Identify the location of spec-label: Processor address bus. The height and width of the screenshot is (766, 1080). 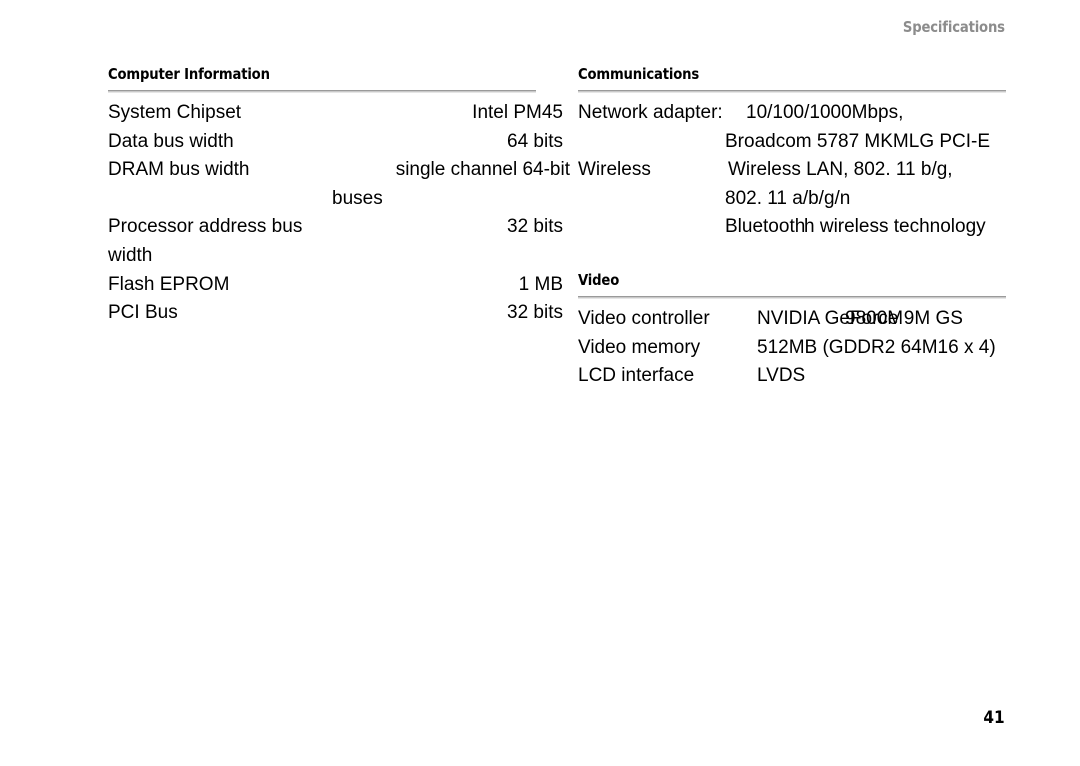
(205, 227).